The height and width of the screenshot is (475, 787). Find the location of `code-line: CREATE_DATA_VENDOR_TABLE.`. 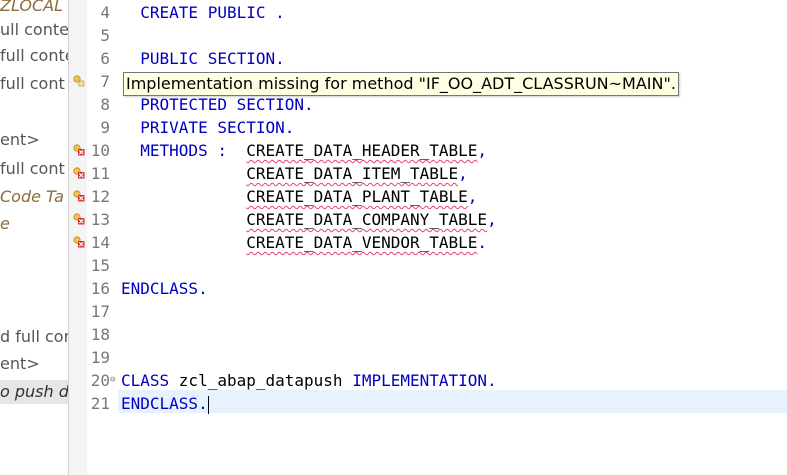

code-line: CREATE_DATA_VENDOR_TABLE. is located at coordinates (304, 242).